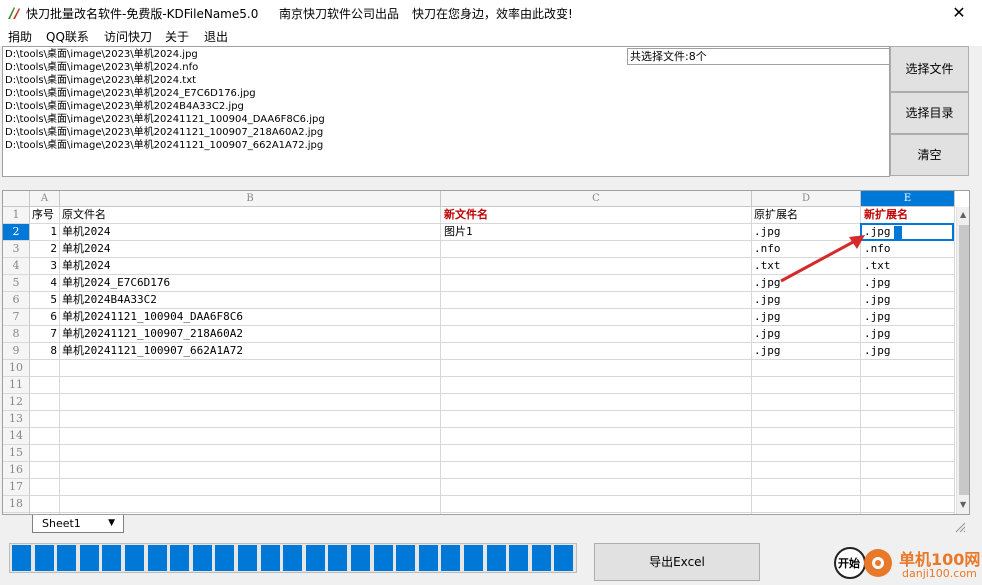 This screenshot has height=585, width=982. I want to click on menu-exit: 退出, so click(216, 36).